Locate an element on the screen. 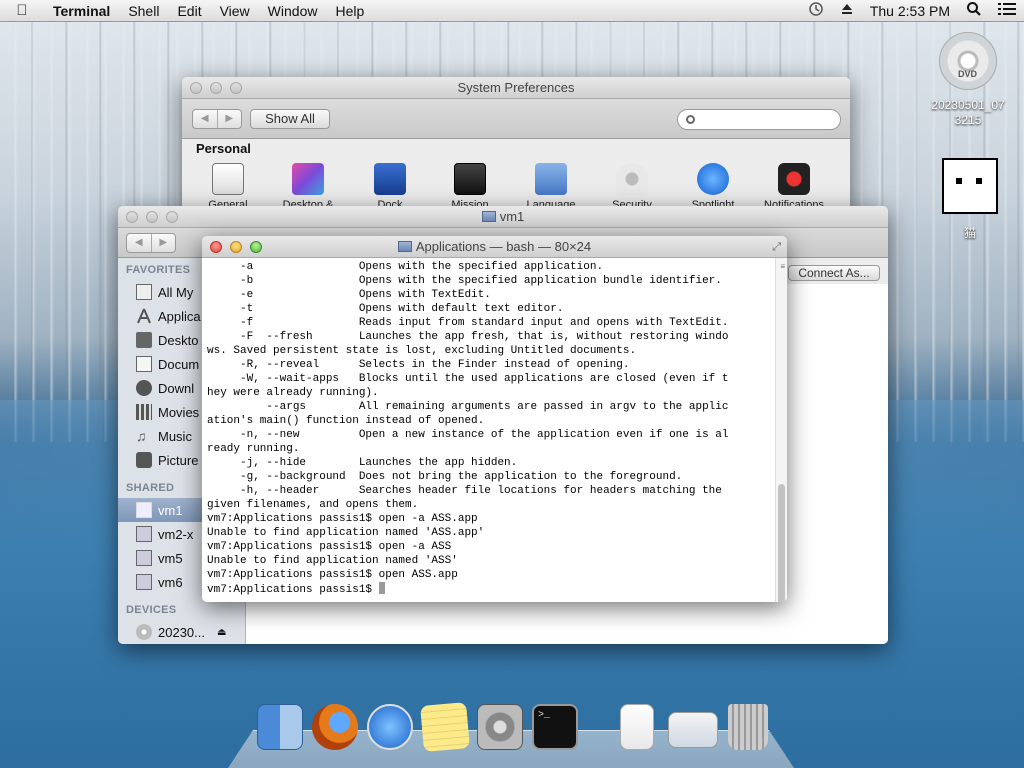 The height and width of the screenshot is (768, 1024). dock-trash-icon is located at coordinates (748, 727).